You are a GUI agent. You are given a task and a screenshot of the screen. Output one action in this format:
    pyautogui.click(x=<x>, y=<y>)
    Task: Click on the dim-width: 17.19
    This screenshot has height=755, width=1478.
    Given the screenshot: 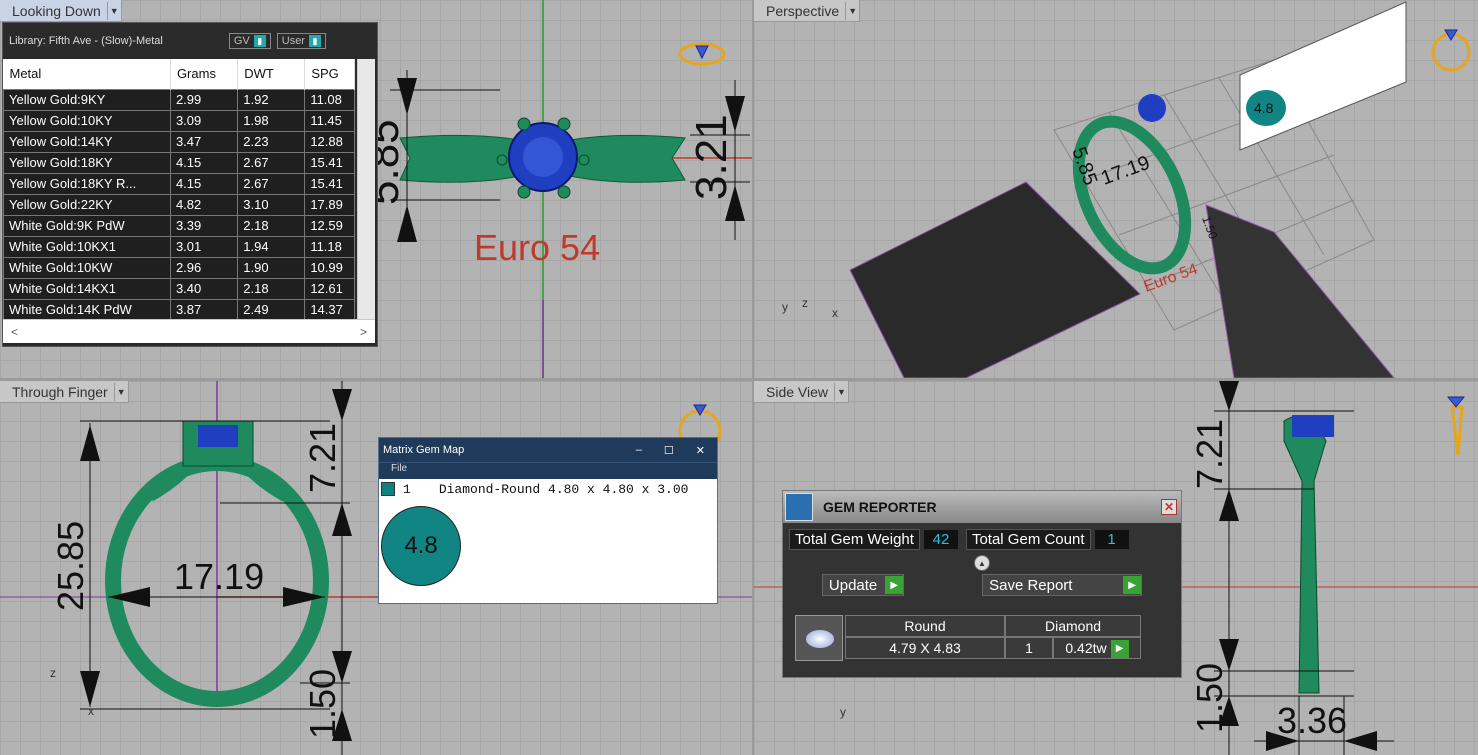 What is the action you would take?
    pyautogui.click(x=219, y=576)
    